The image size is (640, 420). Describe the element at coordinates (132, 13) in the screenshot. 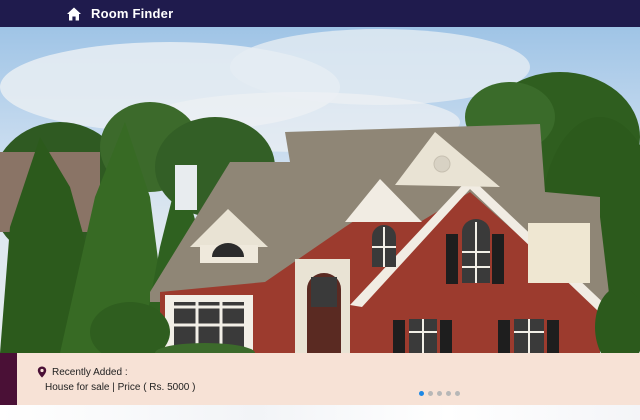

I see `brand-title: Room Finder` at that location.